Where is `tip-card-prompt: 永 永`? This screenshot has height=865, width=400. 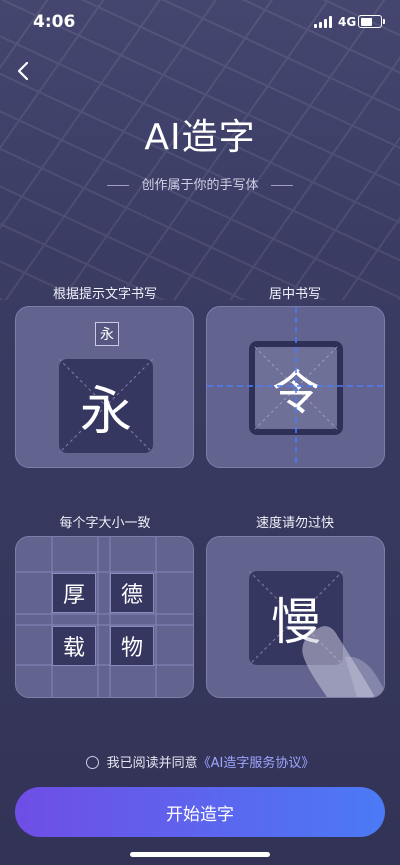
tip-card-prompt: 永 永 is located at coordinates (104, 387).